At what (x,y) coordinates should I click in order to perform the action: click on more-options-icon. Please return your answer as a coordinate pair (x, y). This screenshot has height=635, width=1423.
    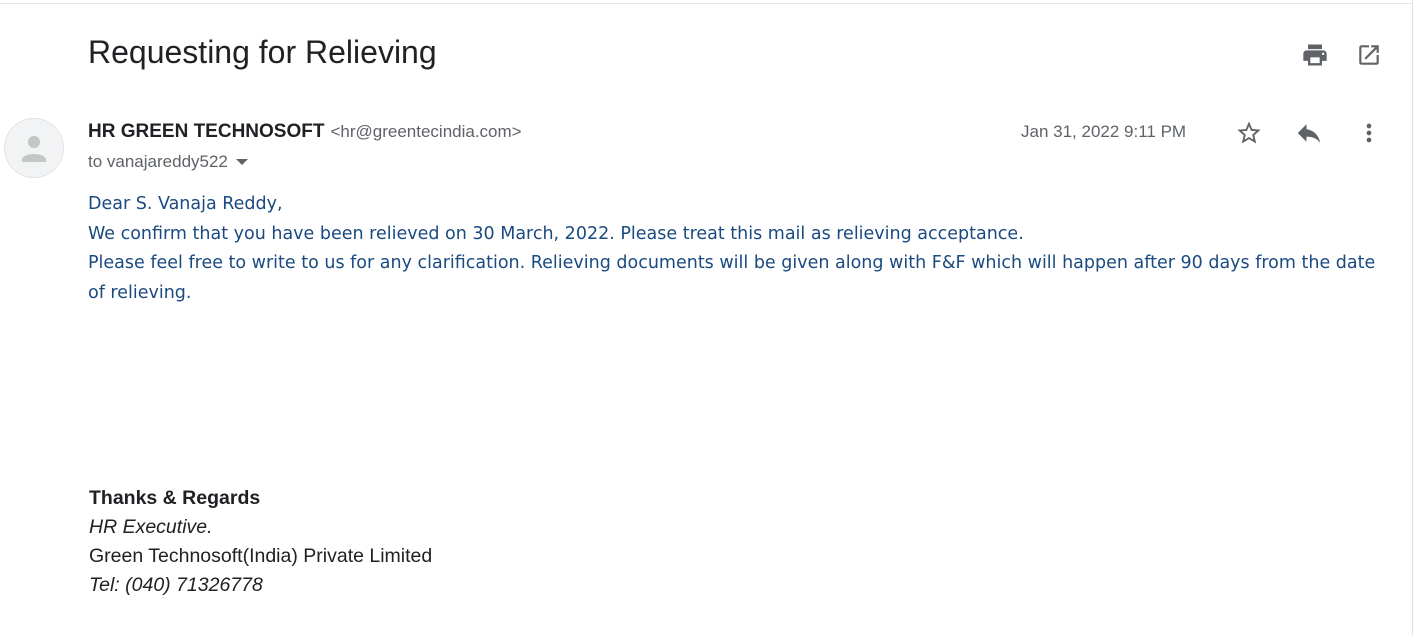
    Looking at the image, I should click on (1369, 133).